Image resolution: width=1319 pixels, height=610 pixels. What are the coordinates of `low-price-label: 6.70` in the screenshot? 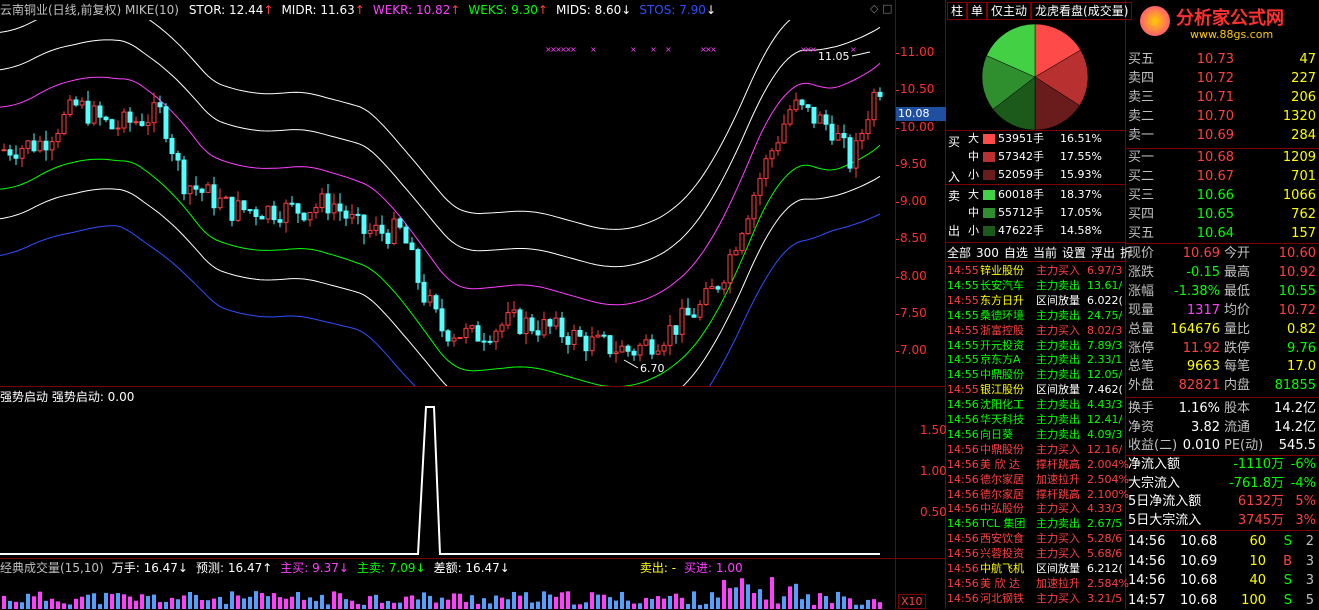 It's located at (652, 368).